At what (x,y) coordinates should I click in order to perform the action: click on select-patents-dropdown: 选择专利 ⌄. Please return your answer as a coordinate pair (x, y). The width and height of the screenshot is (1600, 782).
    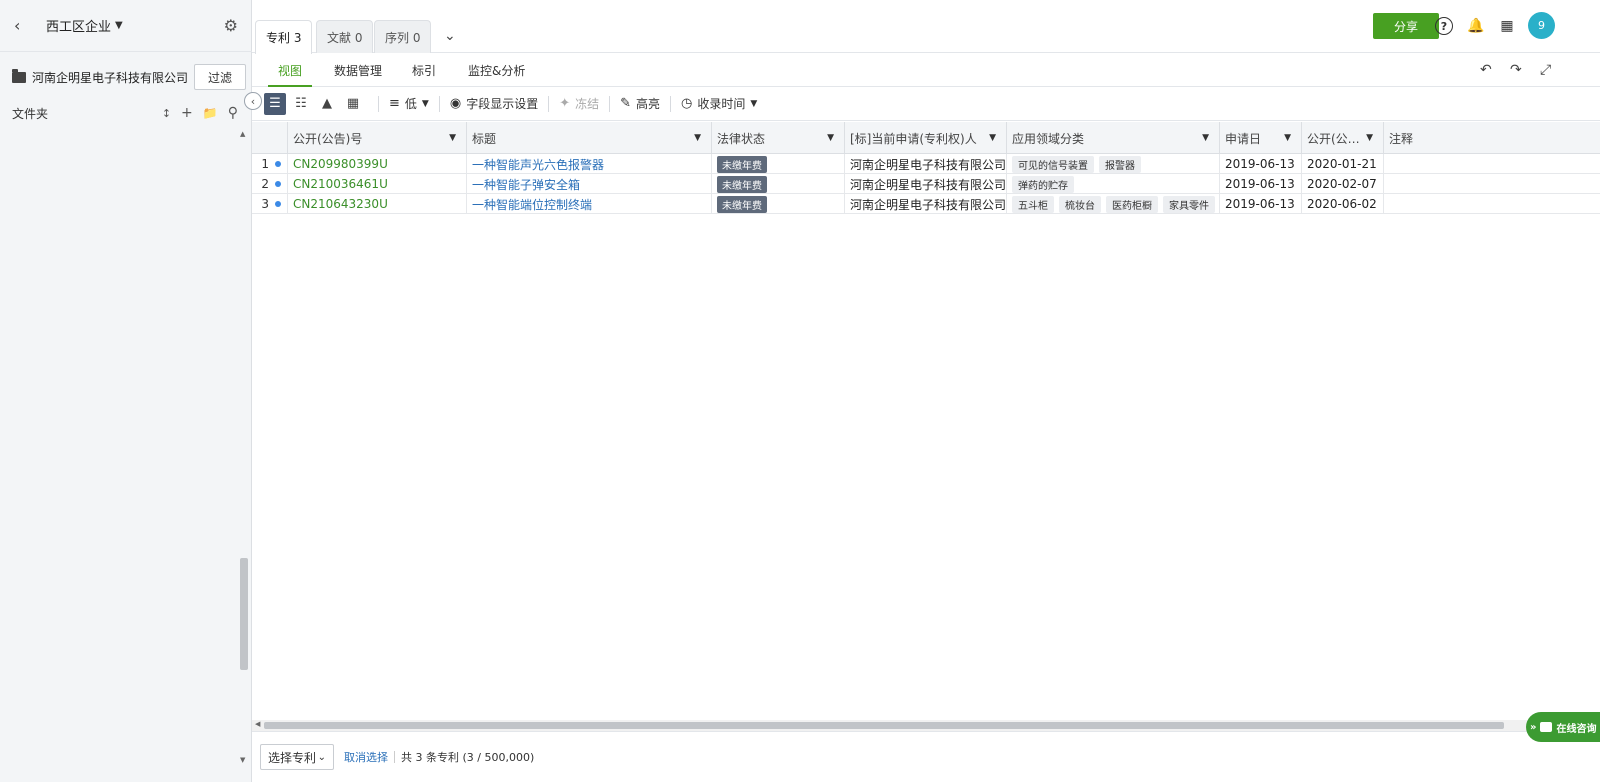
    Looking at the image, I should click on (297, 757).